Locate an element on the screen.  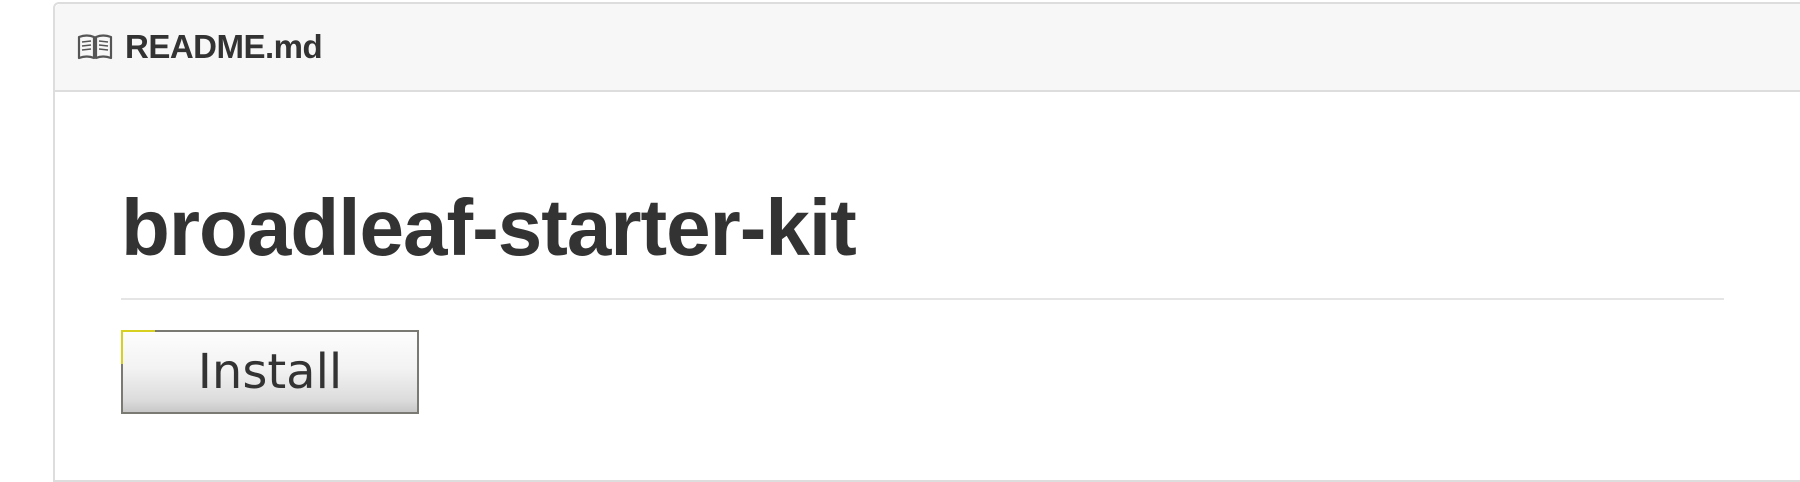
page-title: broadleaf-starter-kit is located at coordinates (489, 227).